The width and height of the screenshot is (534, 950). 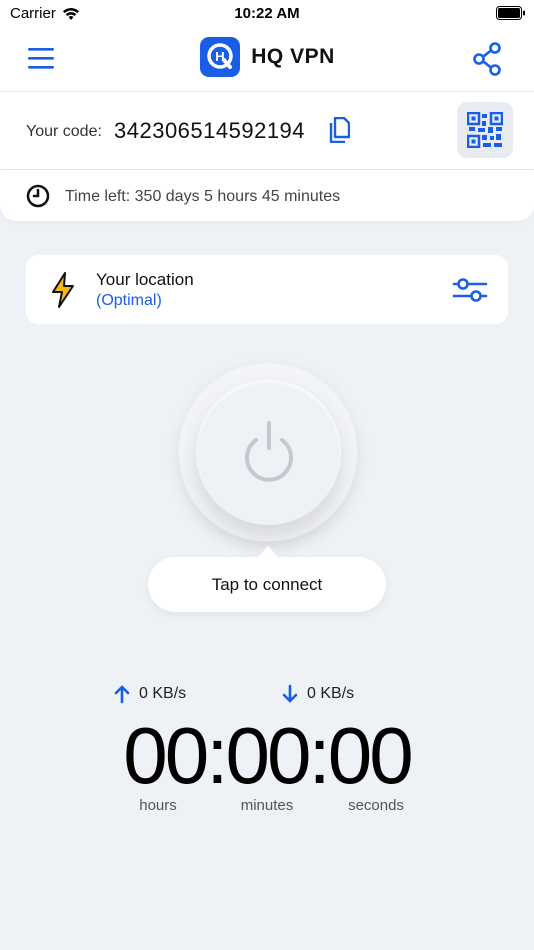 I want to click on app-logo-icon: H, so click(x=220, y=57).